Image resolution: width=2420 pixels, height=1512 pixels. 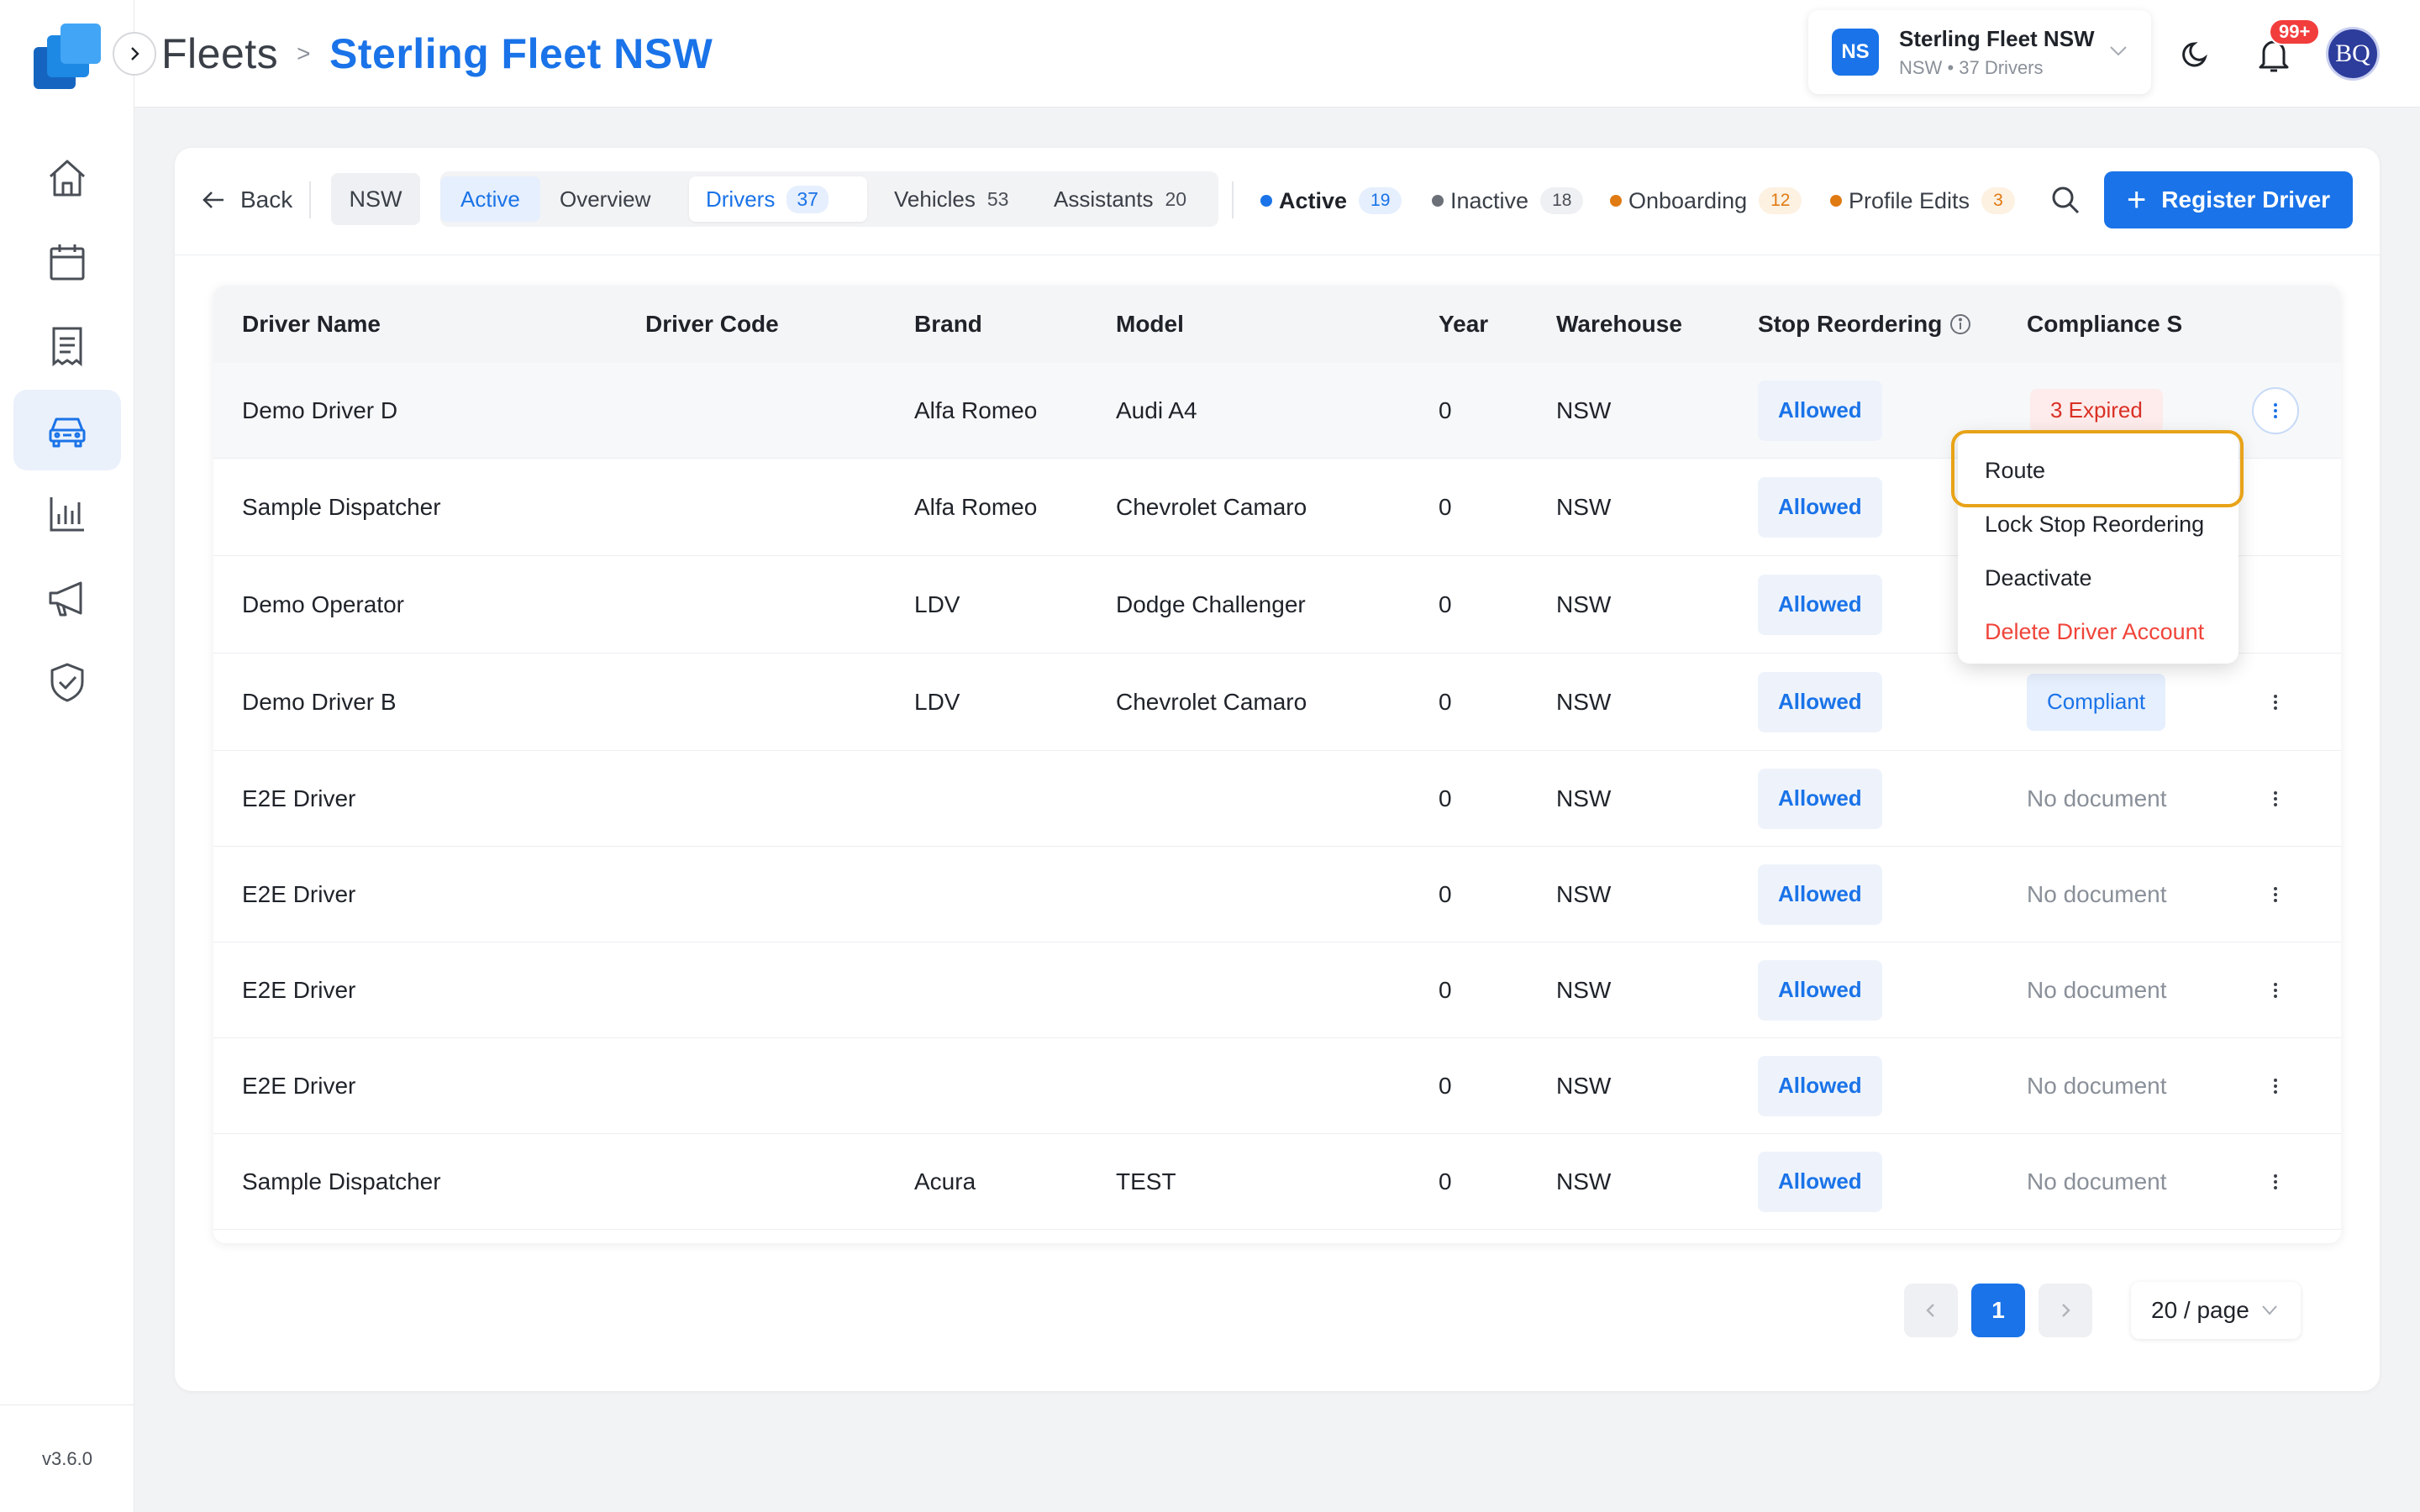 I want to click on page-size-select: 20 / page, so click(x=2216, y=1310).